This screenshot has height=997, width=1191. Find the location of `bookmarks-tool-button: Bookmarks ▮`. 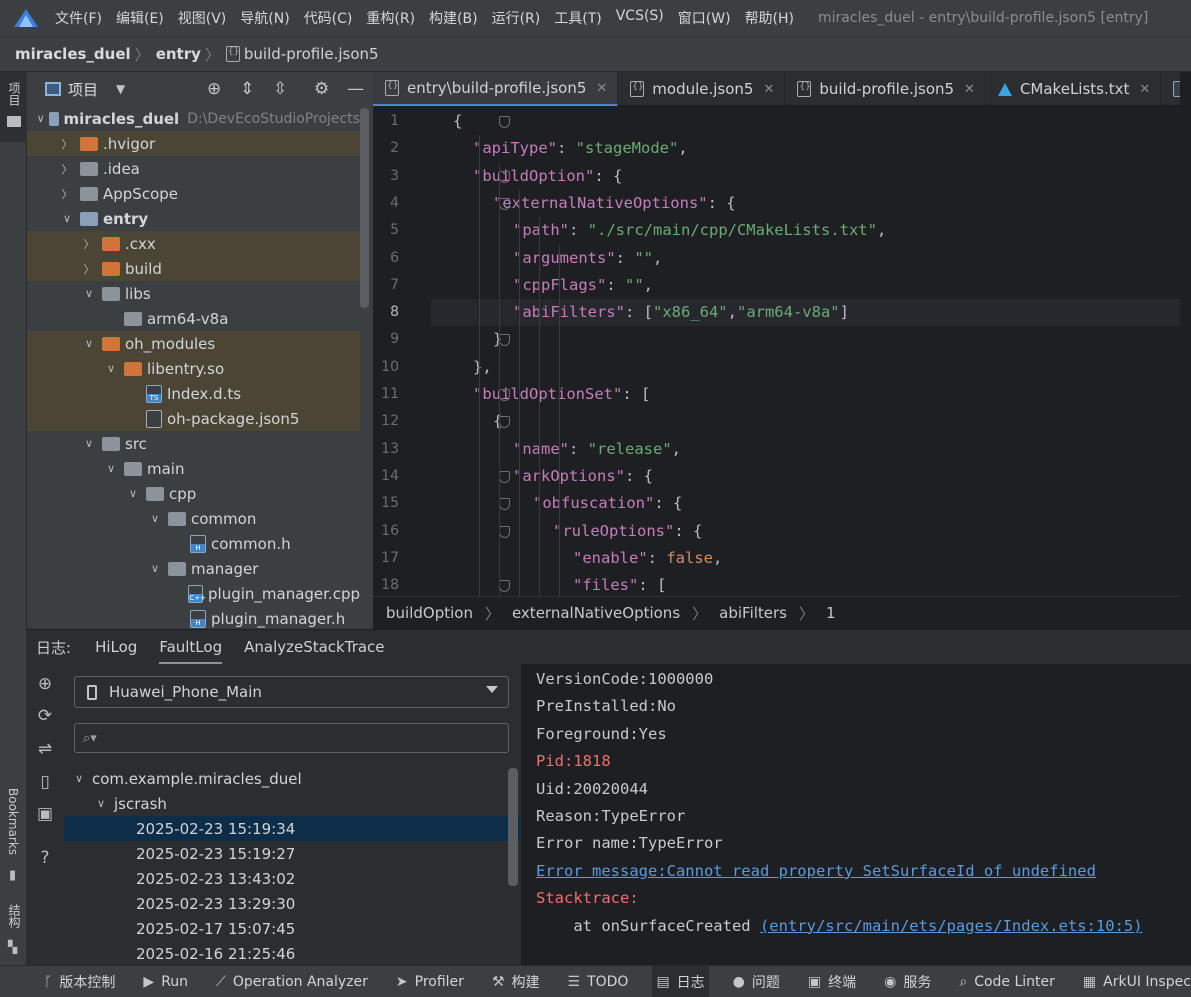

bookmarks-tool-button: Bookmarks ▮ is located at coordinates (13, 838).